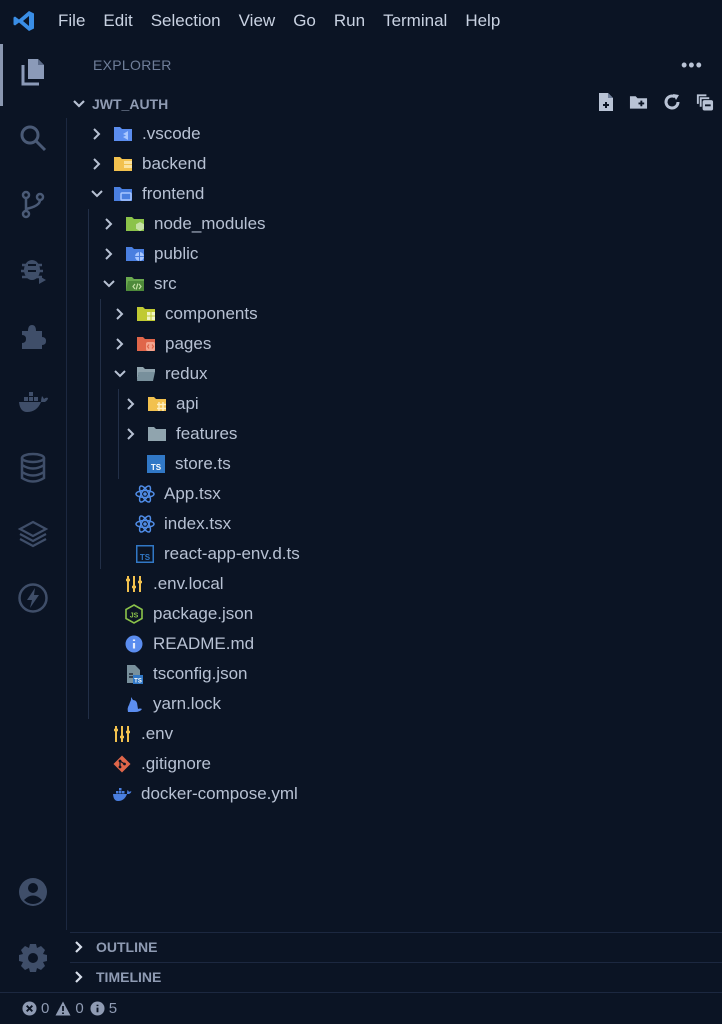 The height and width of the screenshot is (1024, 722). I want to click on explorer-icon, so click(33, 72).